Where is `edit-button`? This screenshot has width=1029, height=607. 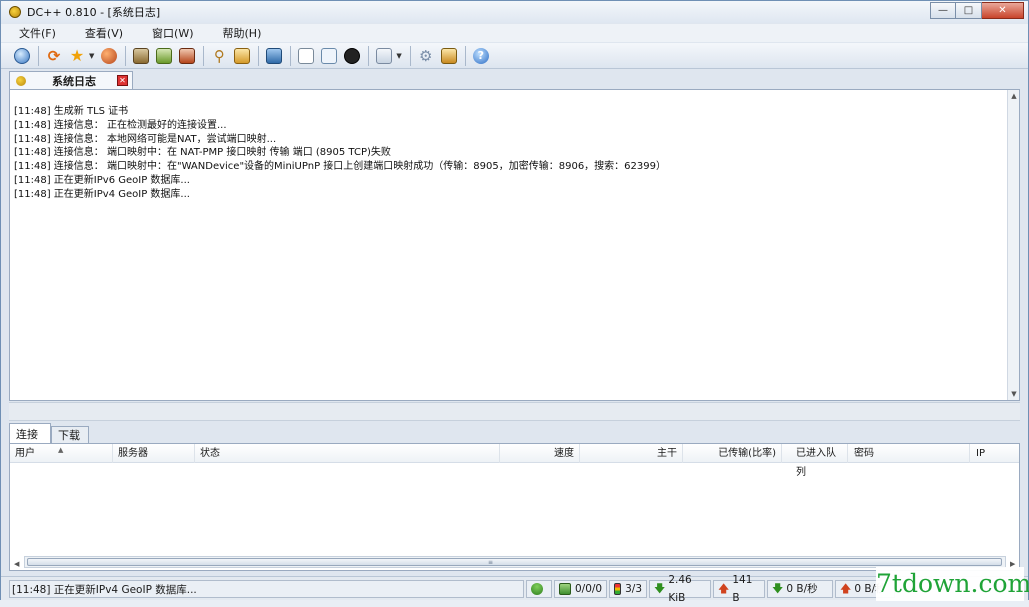 edit-button is located at coordinates (449, 56).